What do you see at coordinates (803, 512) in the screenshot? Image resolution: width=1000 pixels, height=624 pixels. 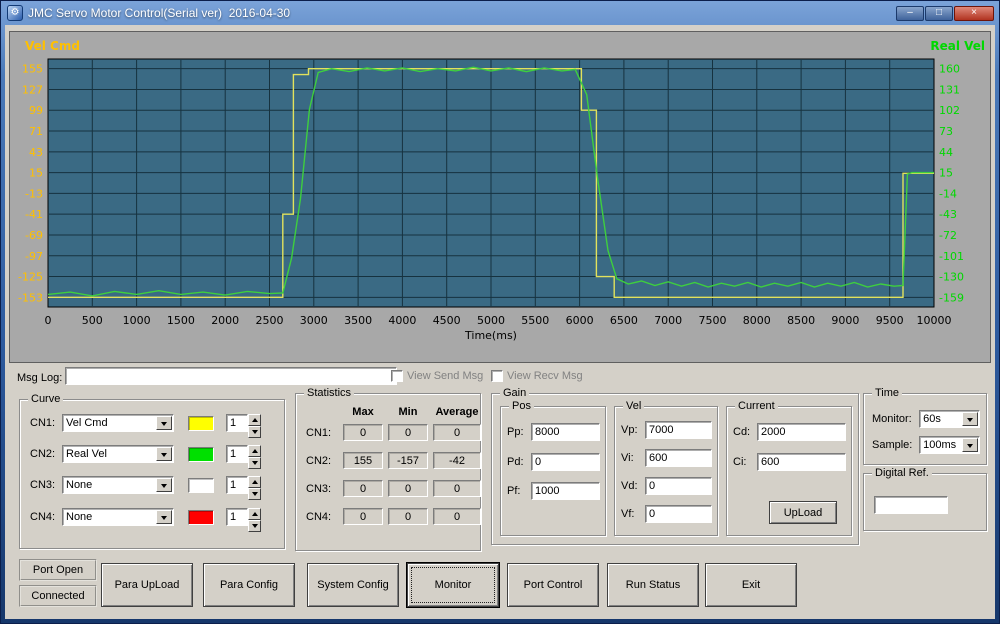 I see `upload-button: UpLoad` at bounding box center [803, 512].